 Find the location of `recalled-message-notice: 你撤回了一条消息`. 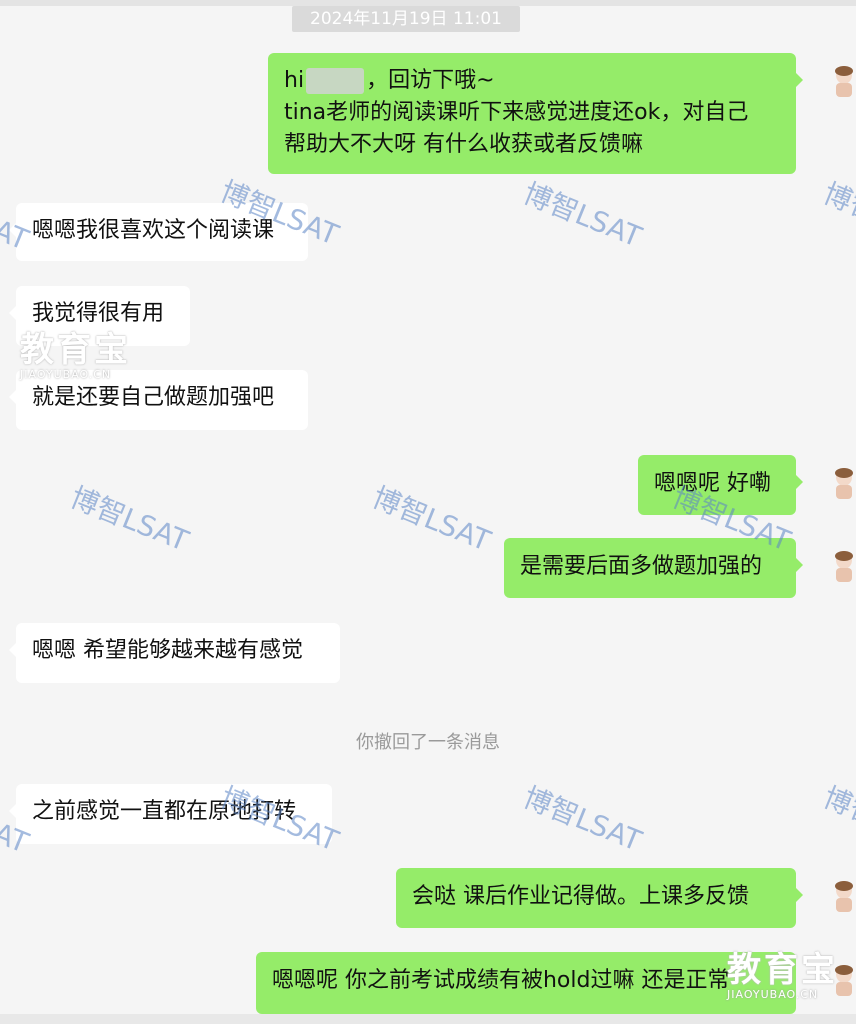

recalled-message-notice: 你撤回了一条消息 is located at coordinates (428, 742).